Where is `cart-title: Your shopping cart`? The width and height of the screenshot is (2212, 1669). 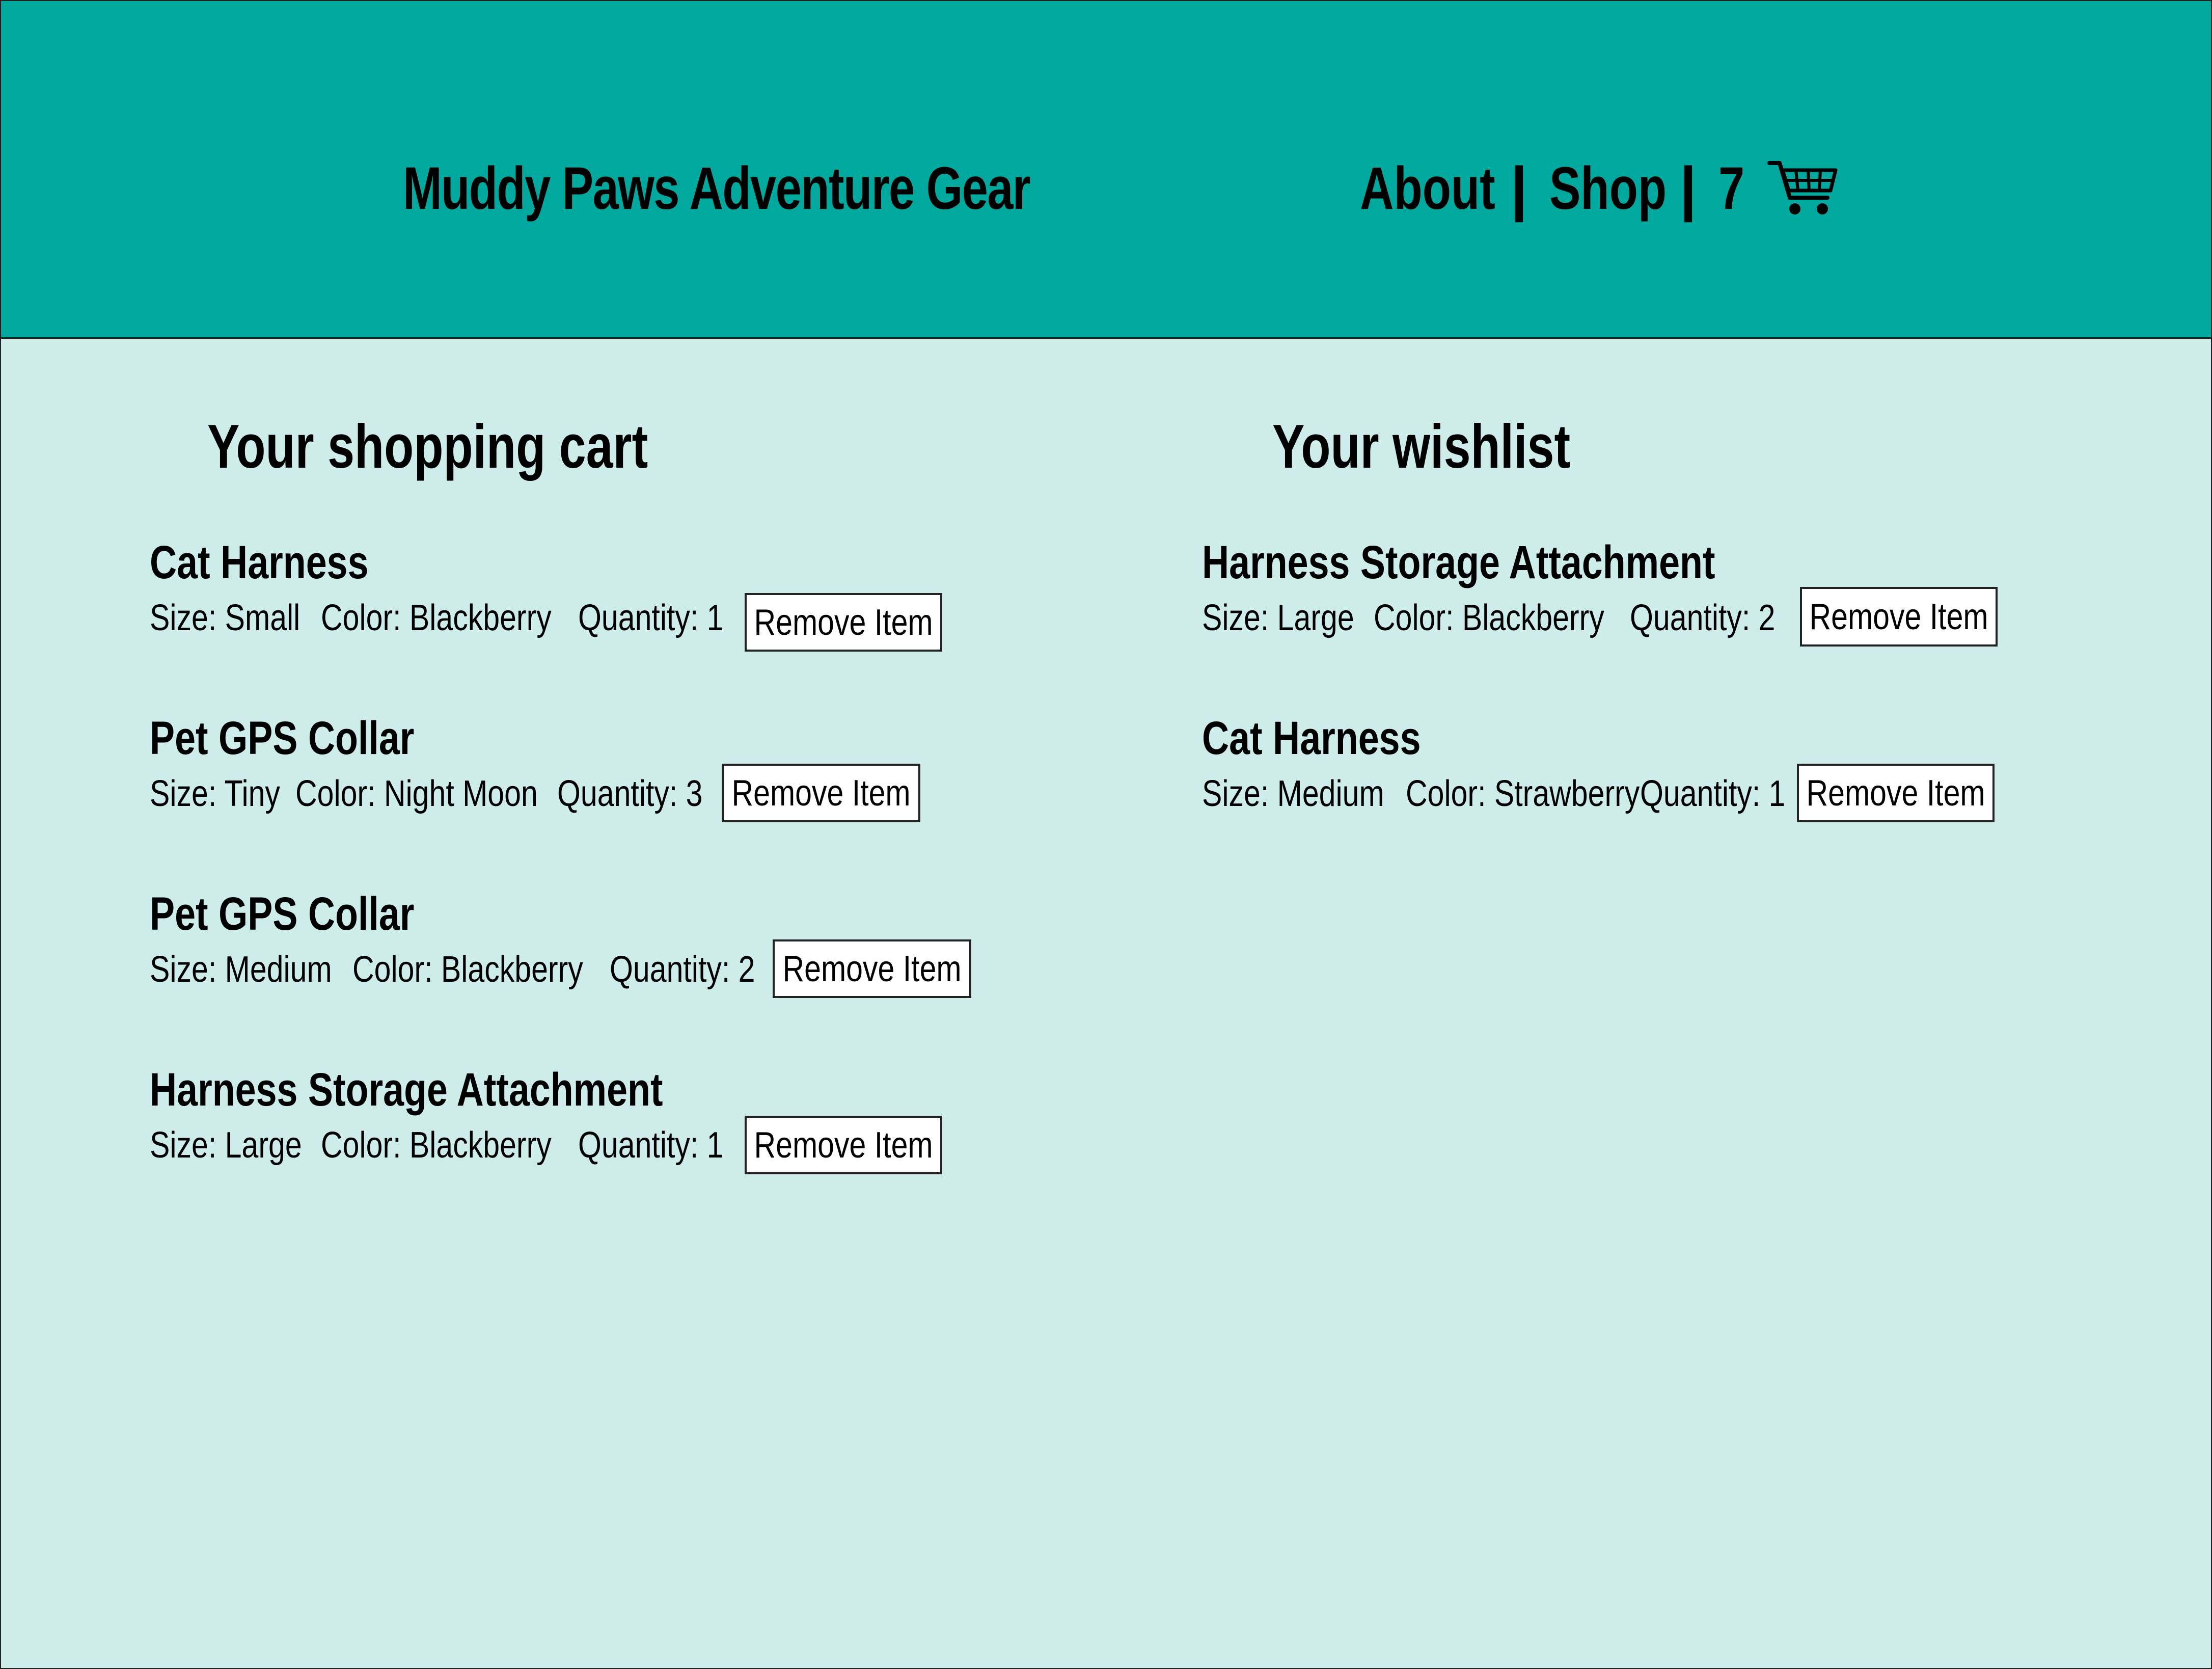 cart-title: Your shopping cart is located at coordinates (428, 446).